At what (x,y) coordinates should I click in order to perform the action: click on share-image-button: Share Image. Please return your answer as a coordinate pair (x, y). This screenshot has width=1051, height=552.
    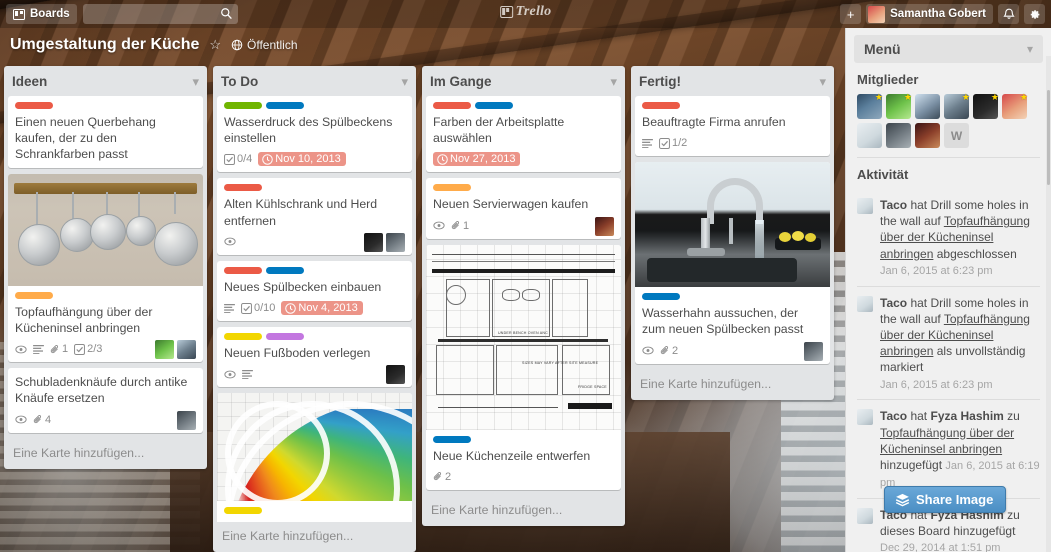
    Looking at the image, I should click on (945, 499).